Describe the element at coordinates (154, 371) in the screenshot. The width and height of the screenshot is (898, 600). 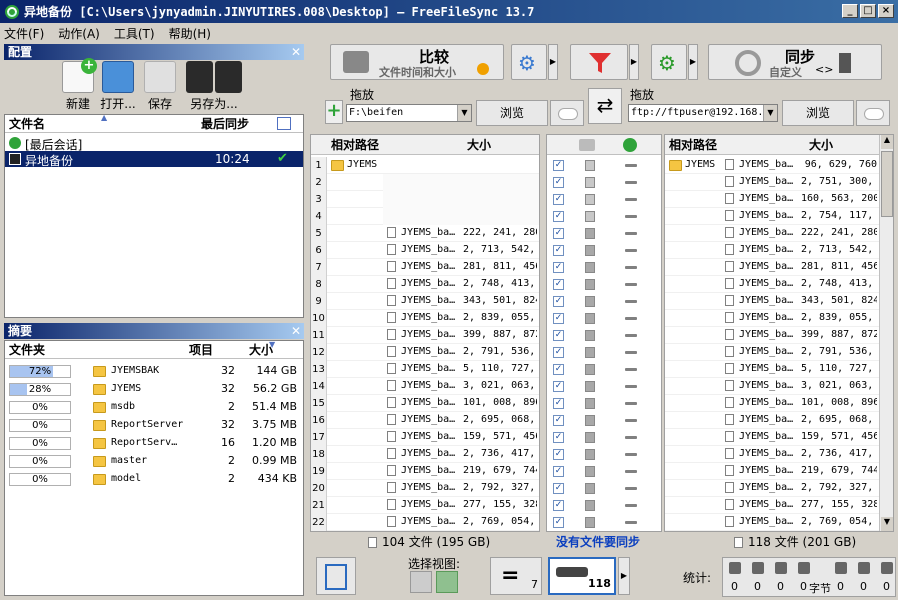
I see `summary-row: 72% JYEMSBAK 32 144 GB` at that location.